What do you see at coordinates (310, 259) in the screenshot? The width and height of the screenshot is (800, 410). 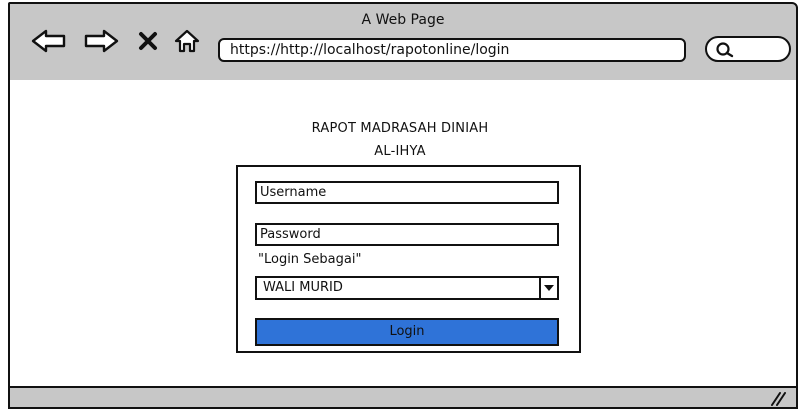 I see `login-as-label: "Login Sebagai"` at bounding box center [310, 259].